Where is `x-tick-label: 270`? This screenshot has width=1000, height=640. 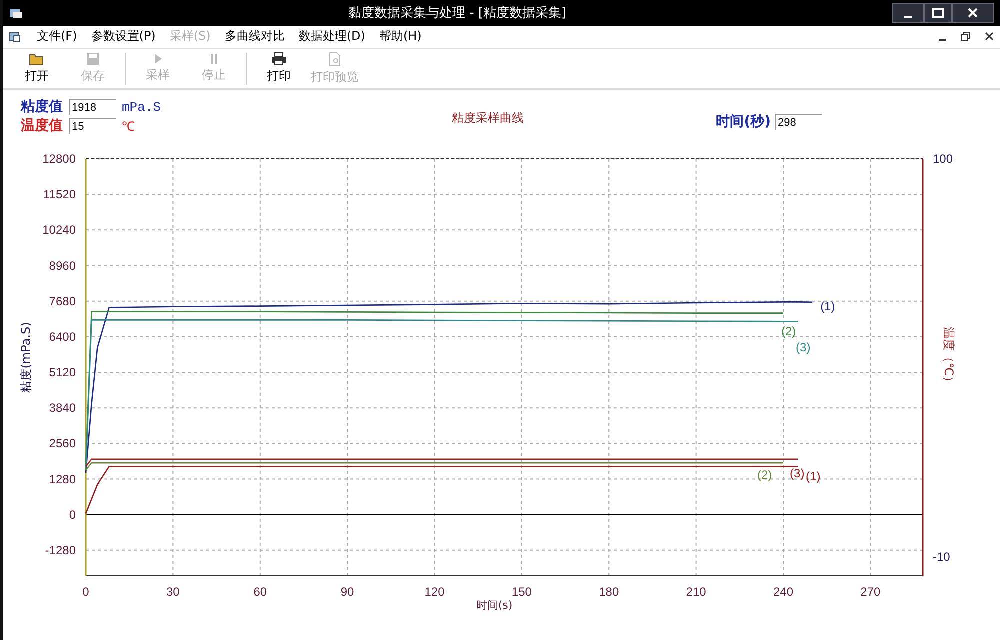 x-tick-label: 270 is located at coordinates (870, 592).